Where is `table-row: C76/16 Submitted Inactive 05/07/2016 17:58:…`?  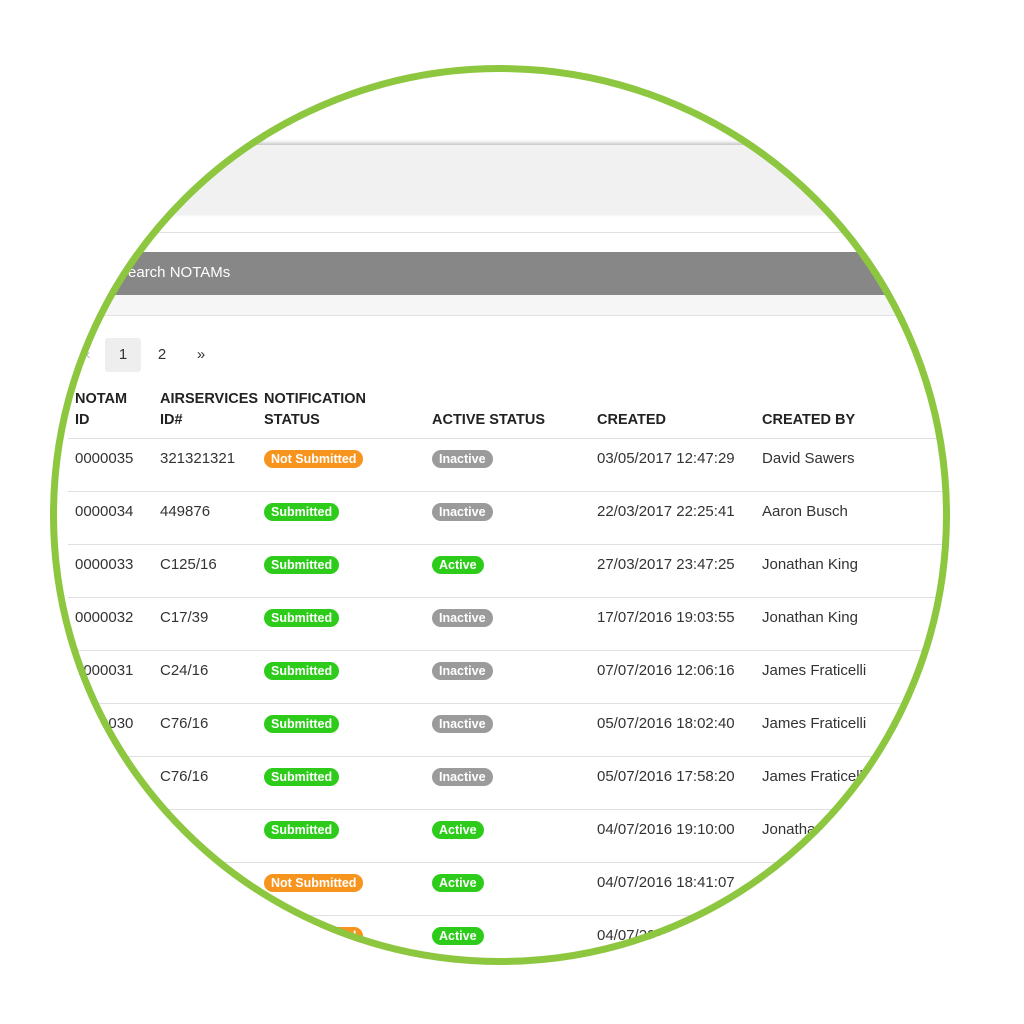
table-row: C76/16 Submitted Inactive 05/07/2016 17:58:… is located at coordinates (508, 783).